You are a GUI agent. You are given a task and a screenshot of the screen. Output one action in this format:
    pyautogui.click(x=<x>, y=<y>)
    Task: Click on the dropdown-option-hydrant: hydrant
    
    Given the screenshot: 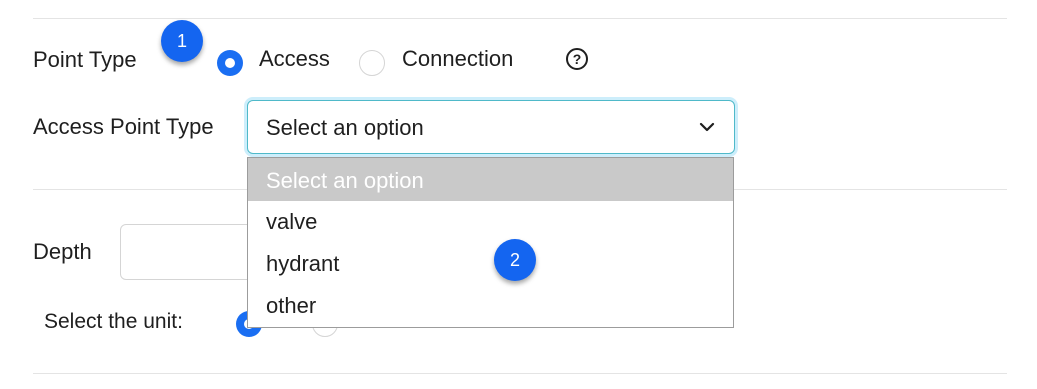 What is the action you would take?
    pyautogui.click(x=490, y=264)
    